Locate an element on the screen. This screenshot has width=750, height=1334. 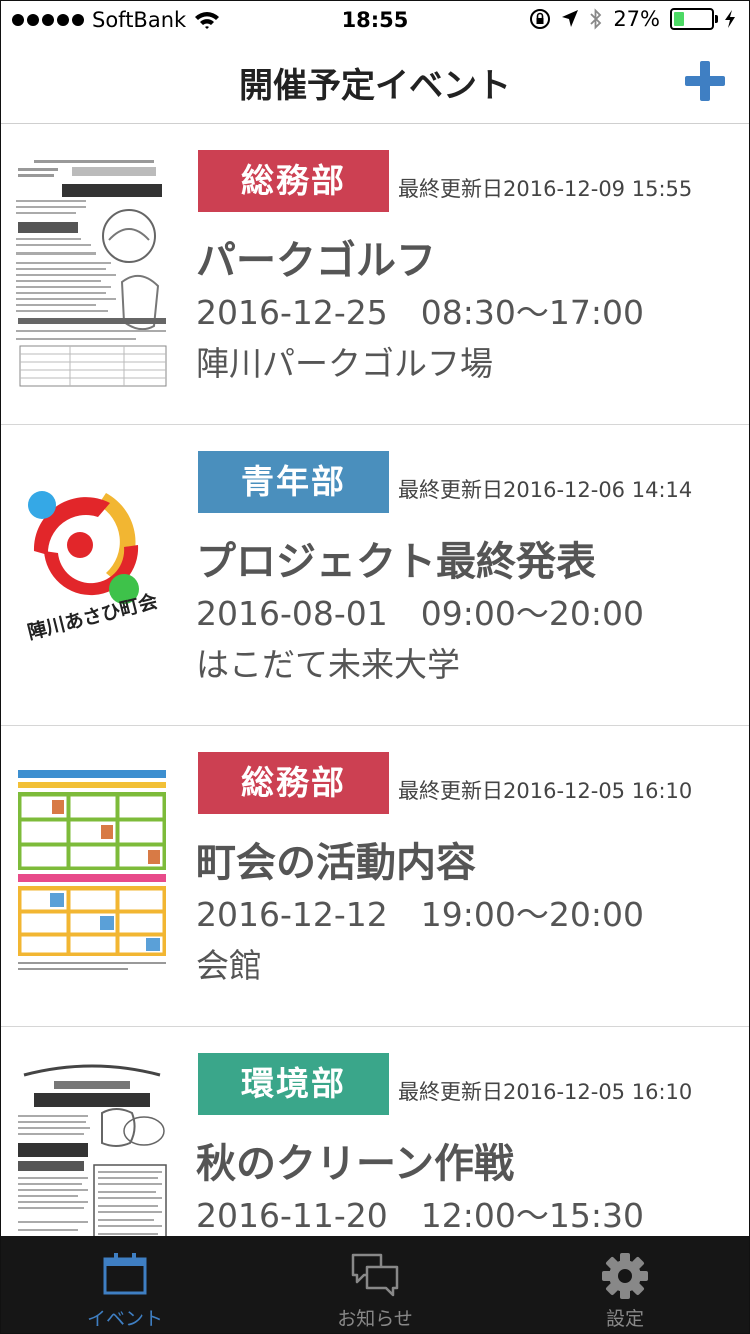
event-datetime: 2016-12-25 08:30〜17:00 is located at coordinates (420, 312).